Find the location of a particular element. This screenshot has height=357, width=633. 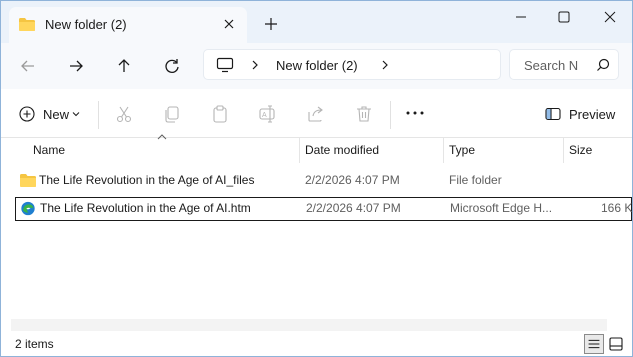

search-input: Search N is located at coordinates (564, 64).